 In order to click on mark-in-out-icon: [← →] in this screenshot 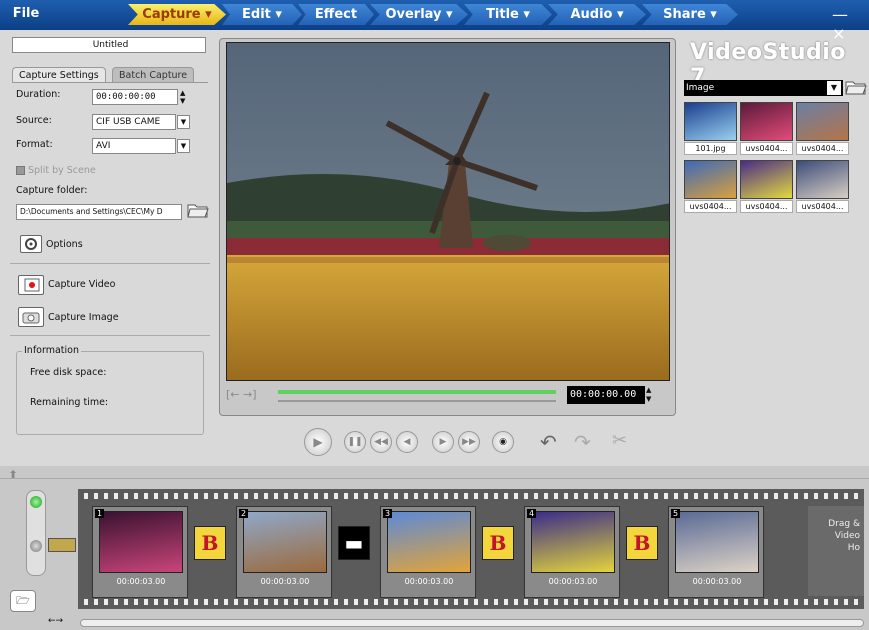, I will do `click(246, 397)`.